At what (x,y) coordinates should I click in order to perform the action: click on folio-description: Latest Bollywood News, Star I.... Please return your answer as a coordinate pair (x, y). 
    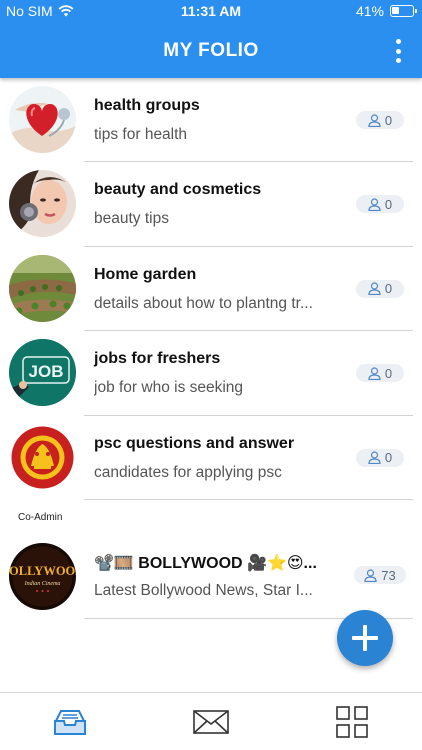
    Looking at the image, I should click on (203, 590).